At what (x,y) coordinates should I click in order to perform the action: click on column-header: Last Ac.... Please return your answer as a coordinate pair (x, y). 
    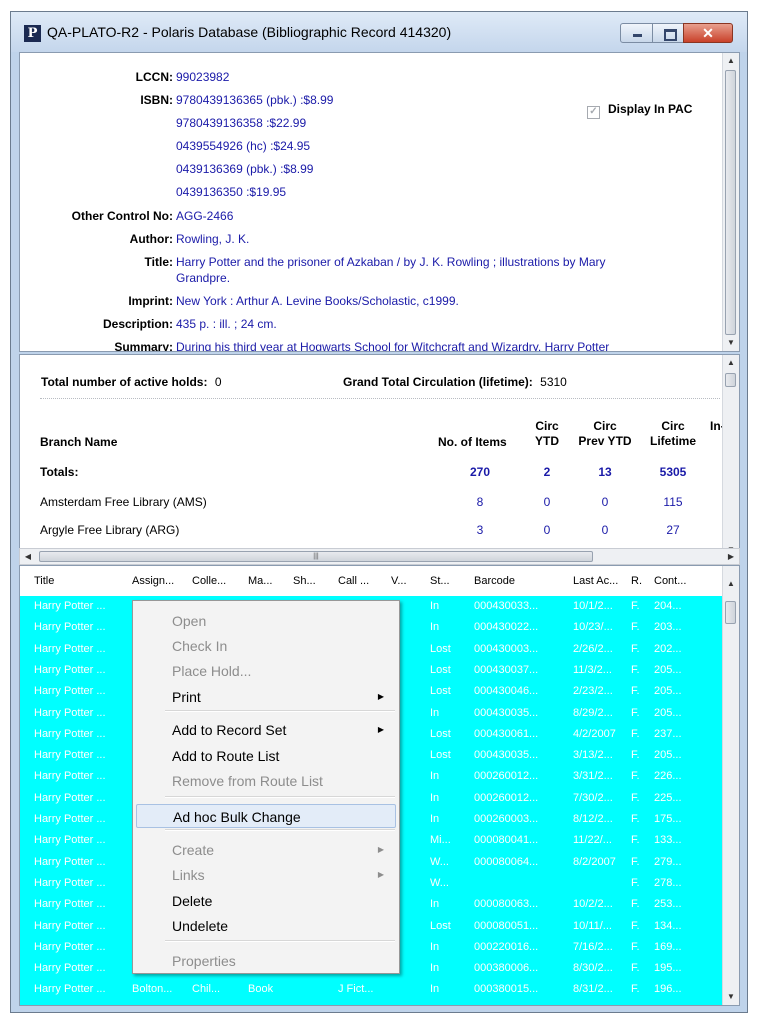
    Looking at the image, I should click on (601, 581).